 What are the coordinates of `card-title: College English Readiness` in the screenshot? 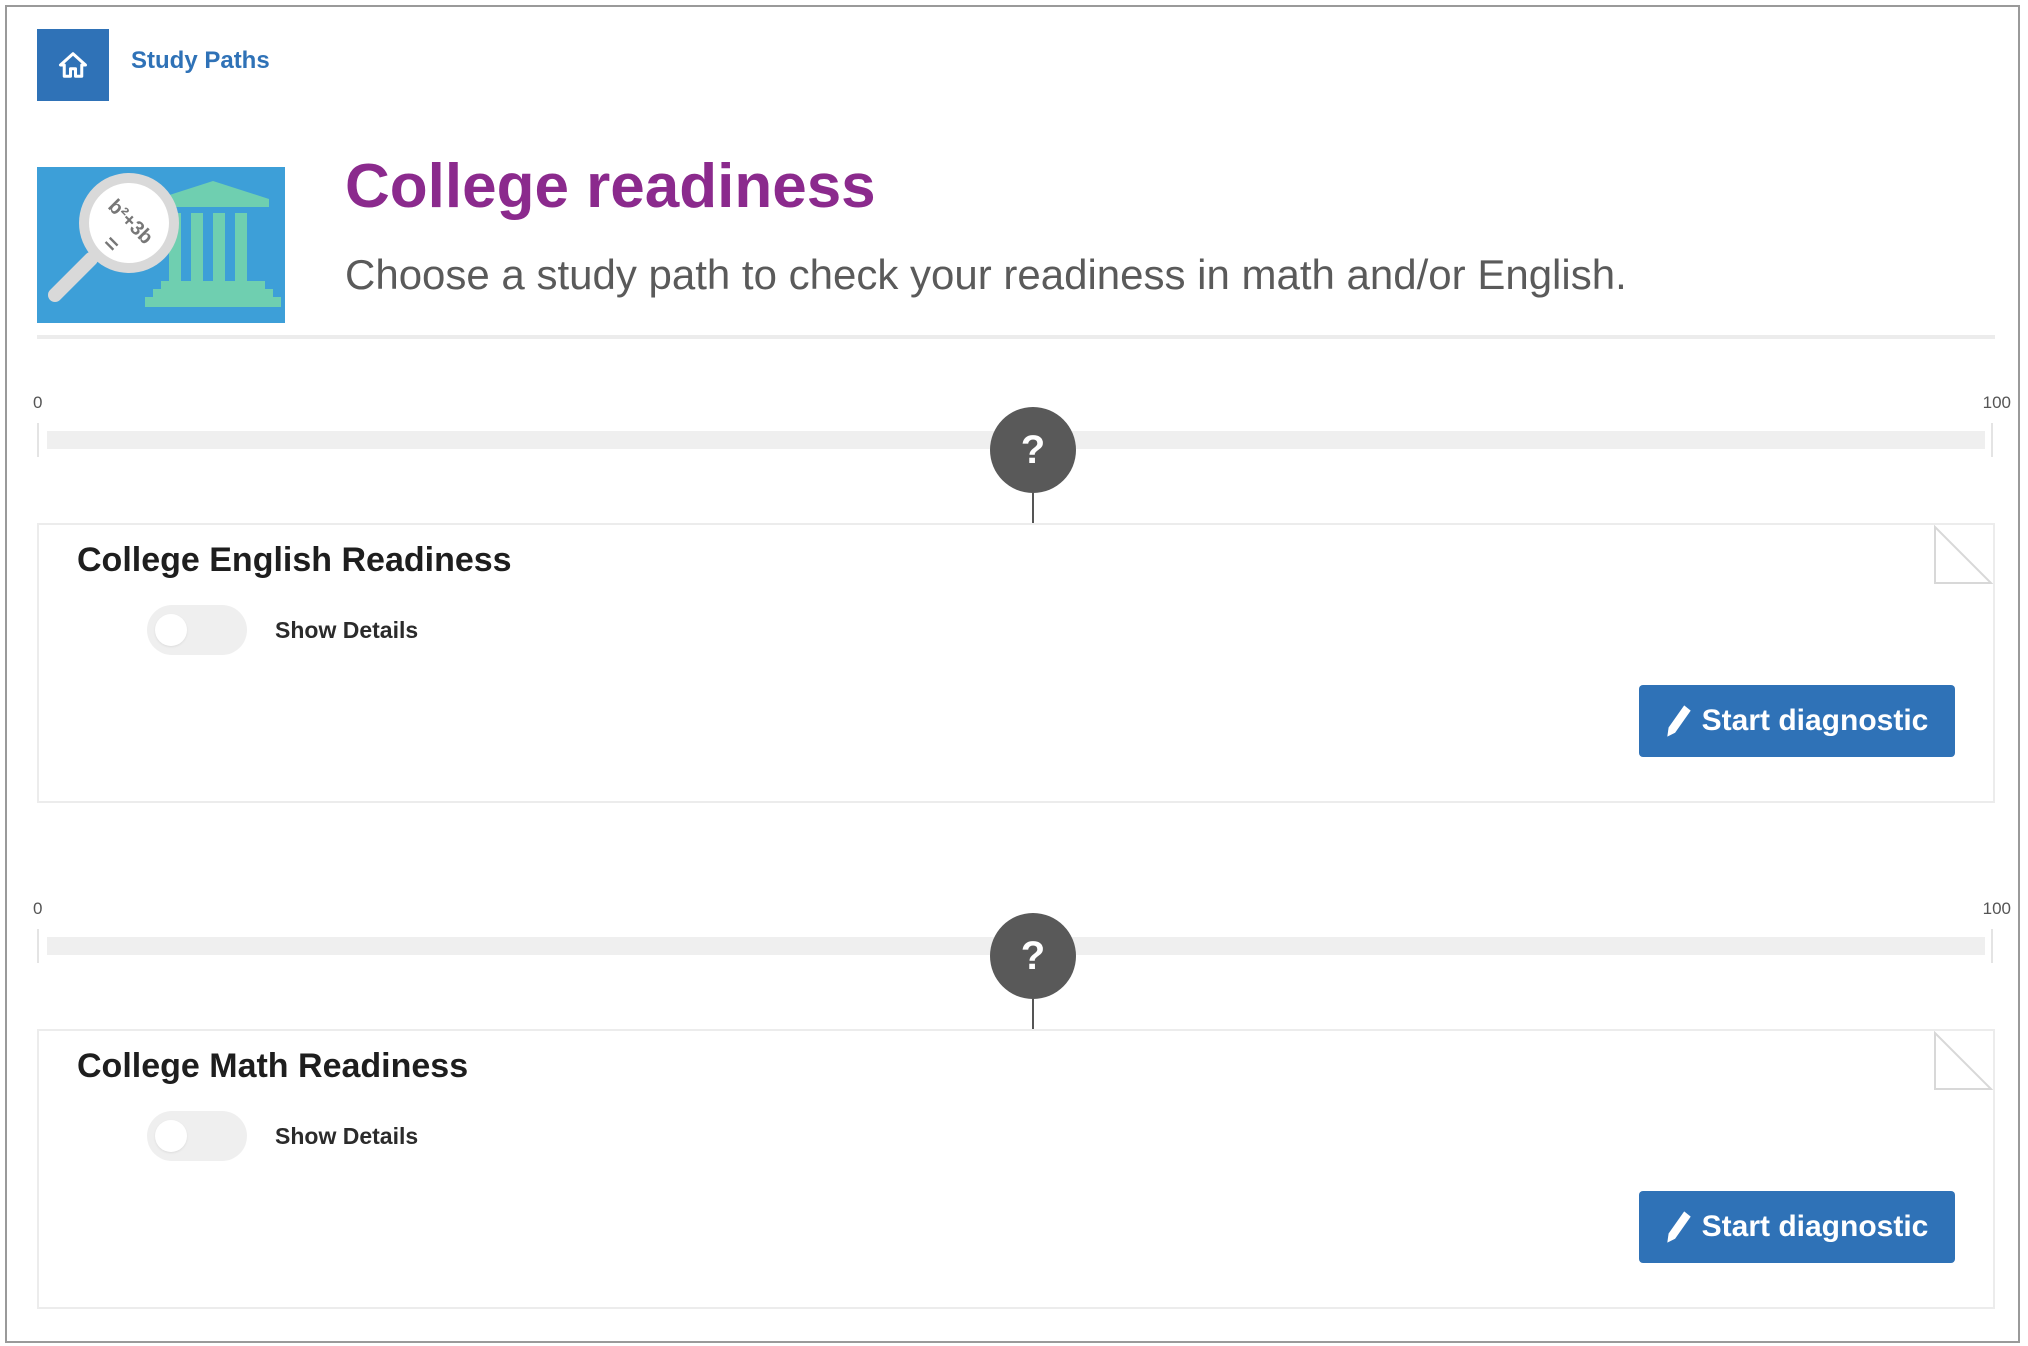 It's located at (294, 560).